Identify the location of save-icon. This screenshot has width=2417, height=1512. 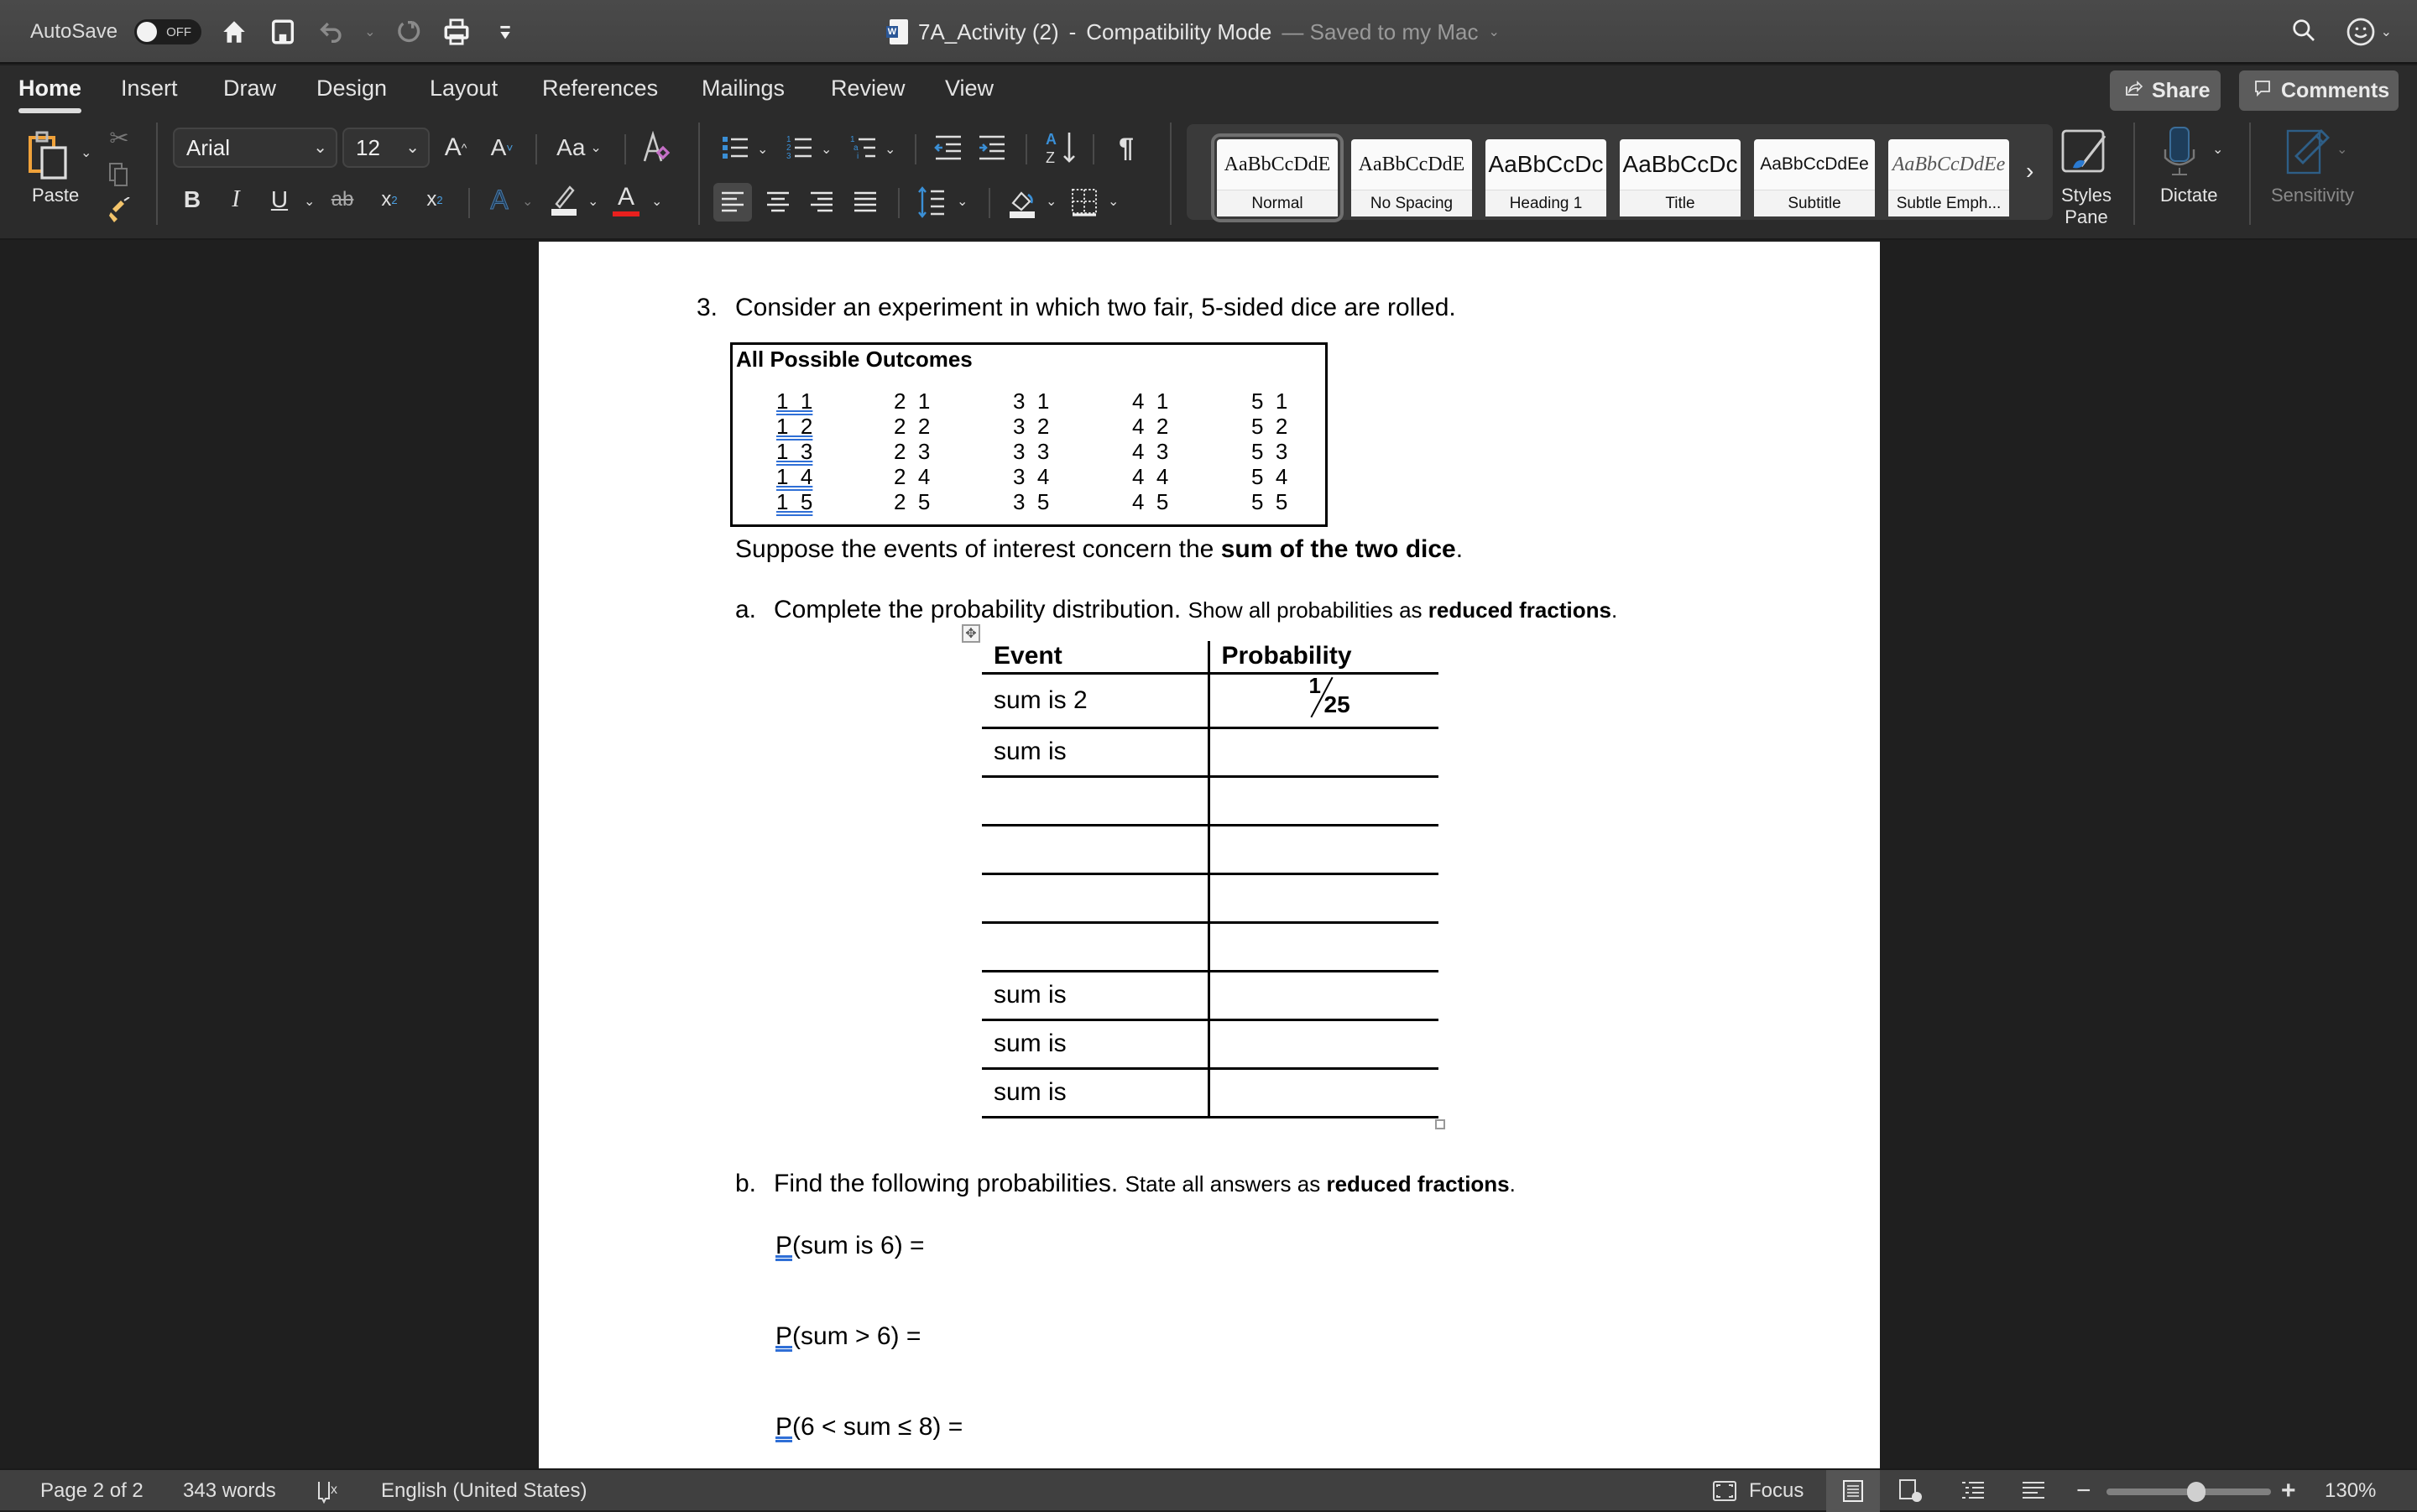
(283, 32).